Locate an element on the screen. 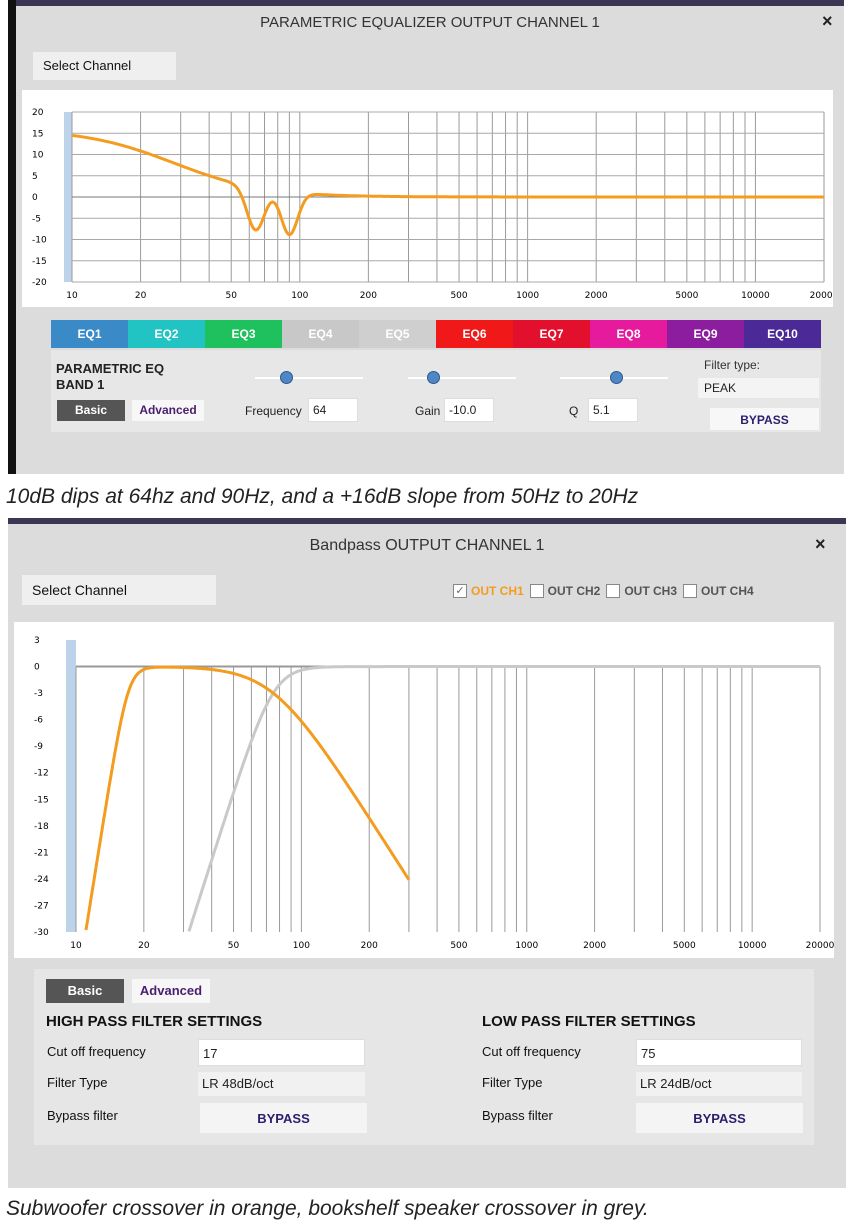  eq-band-tabs: EQ1 EQ2 EQ3 EQ4 EQ5 EQ6 EQ7 EQ8 EQ9 EQ10 is located at coordinates (436, 334).